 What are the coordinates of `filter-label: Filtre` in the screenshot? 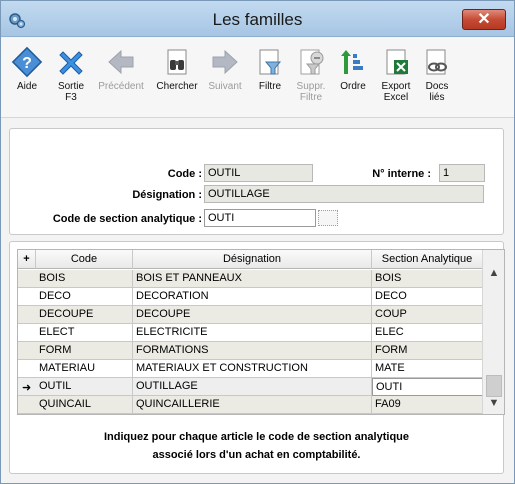 It's located at (270, 86).